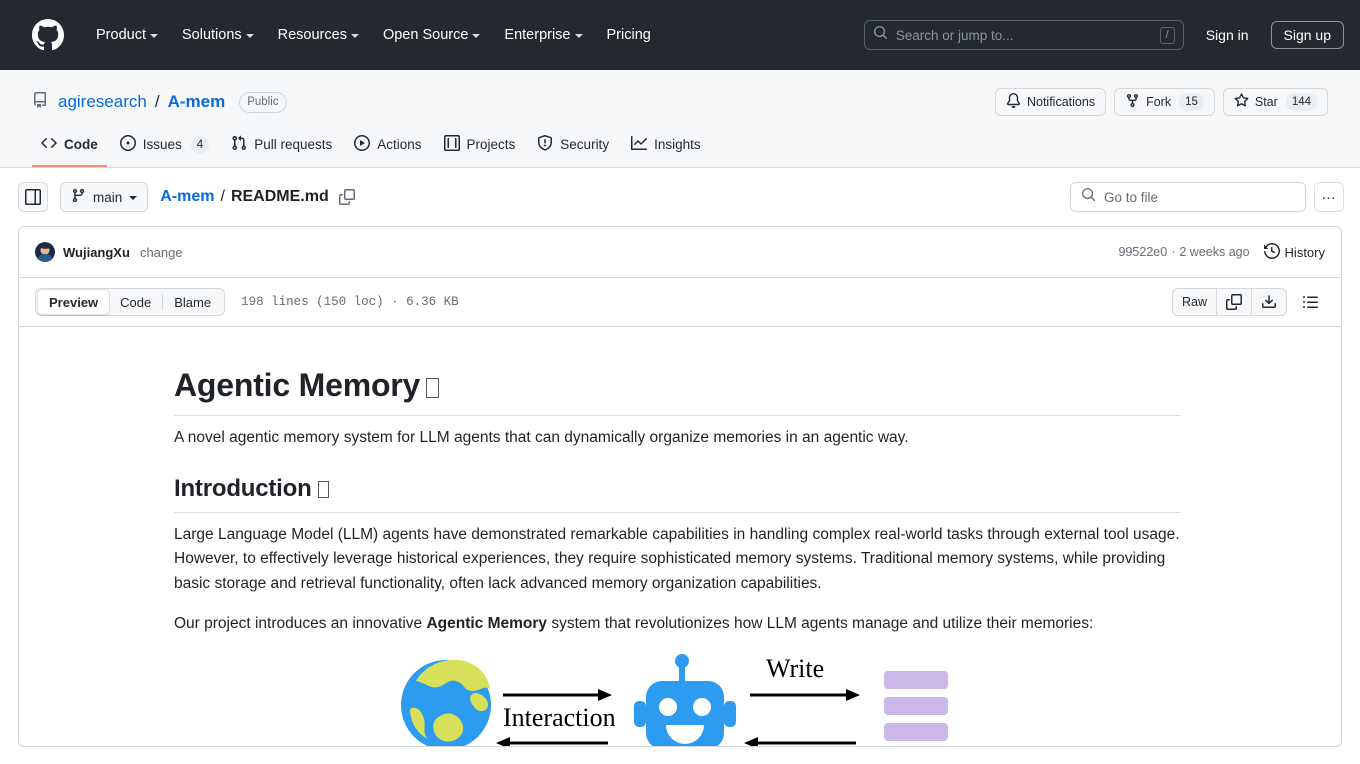 This screenshot has width=1360, height=764. What do you see at coordinates (200, 144) in the screenshot?
I see `tab-issues-count: 4` at bounding box center [200, 144].